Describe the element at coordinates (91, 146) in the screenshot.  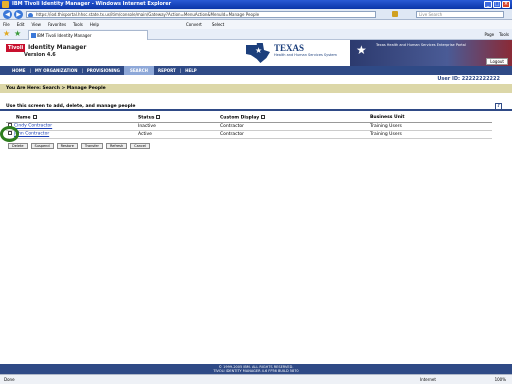
I see `transfer-button: Transfer` at that location.